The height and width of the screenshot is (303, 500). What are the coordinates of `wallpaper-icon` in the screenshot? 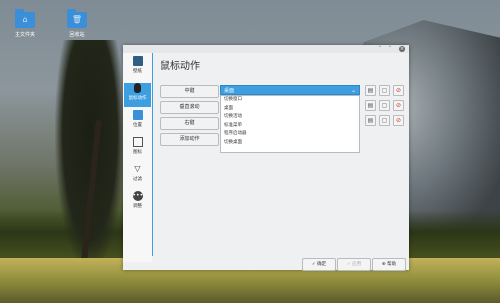 It's located at (137, 61).